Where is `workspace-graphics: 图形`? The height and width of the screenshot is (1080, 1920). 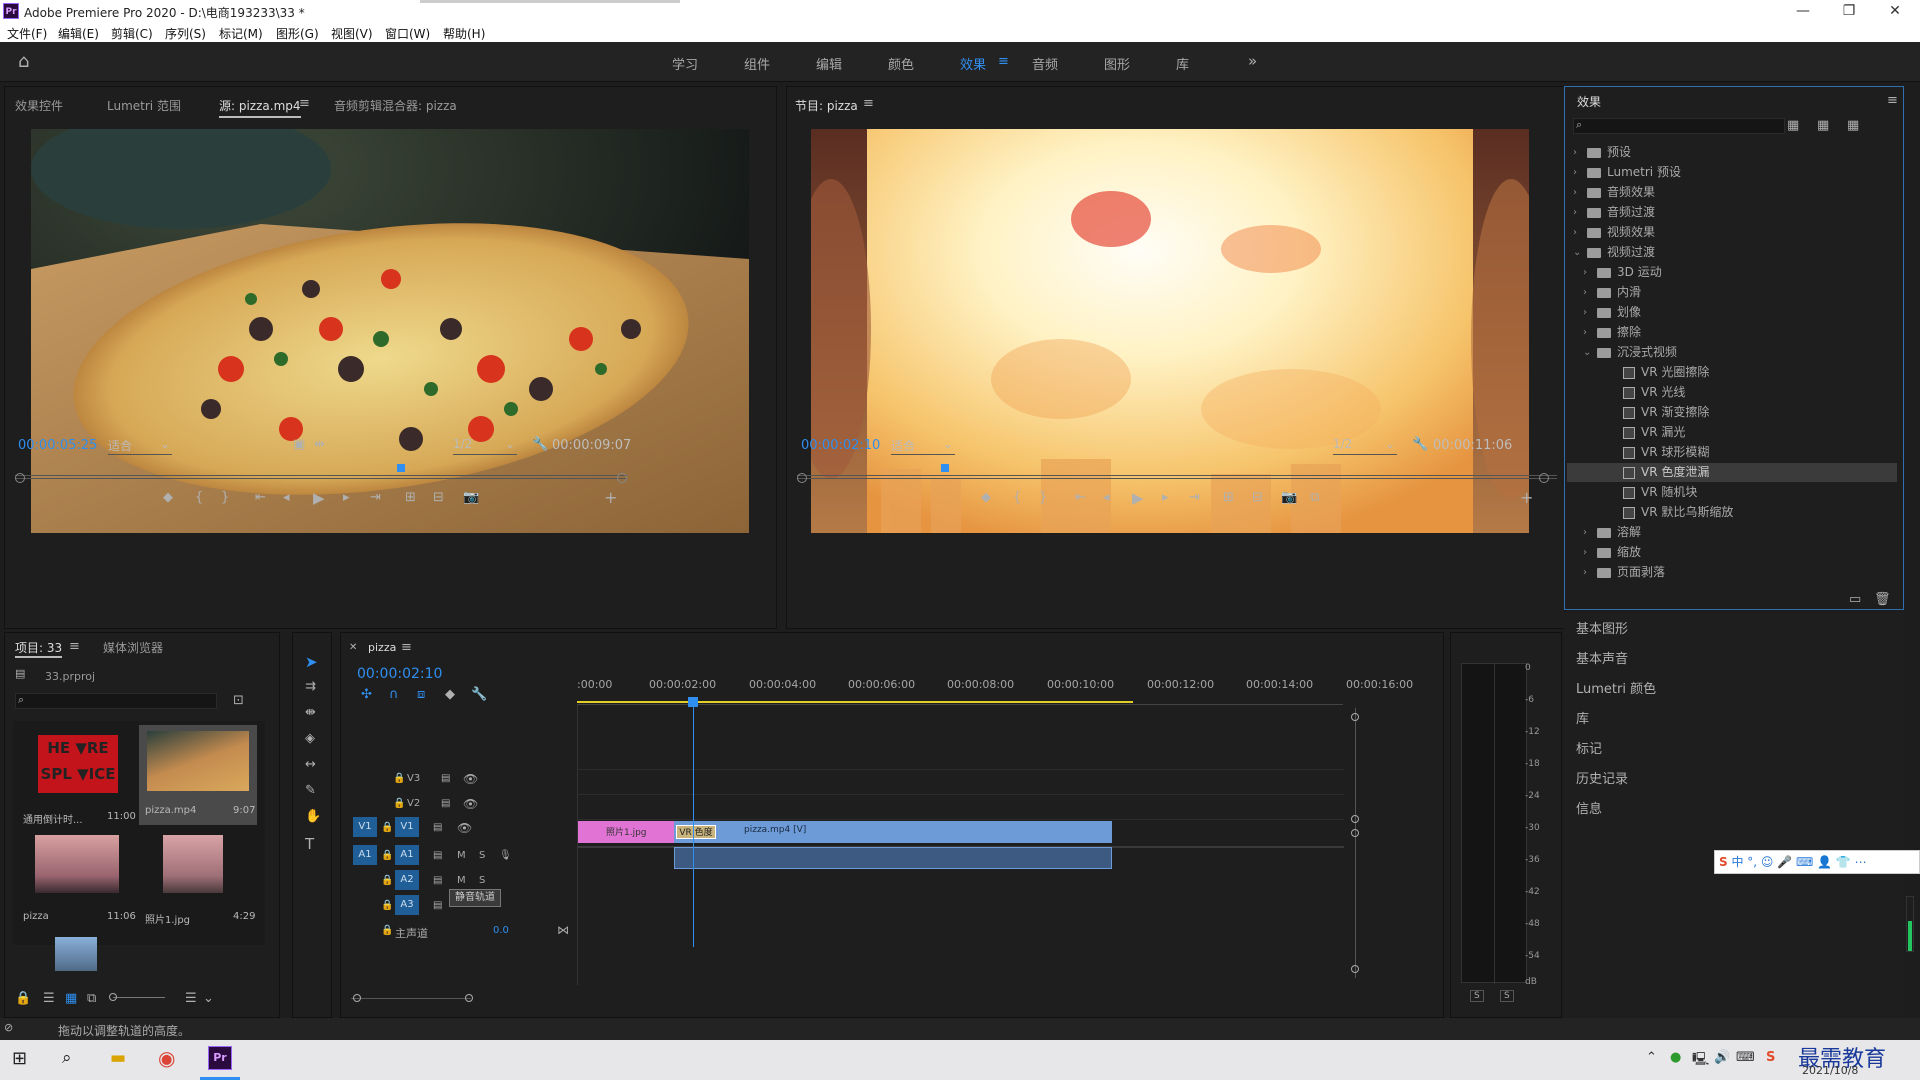 workspace-graphics: 图形 is located at coordinates (1117, 63).